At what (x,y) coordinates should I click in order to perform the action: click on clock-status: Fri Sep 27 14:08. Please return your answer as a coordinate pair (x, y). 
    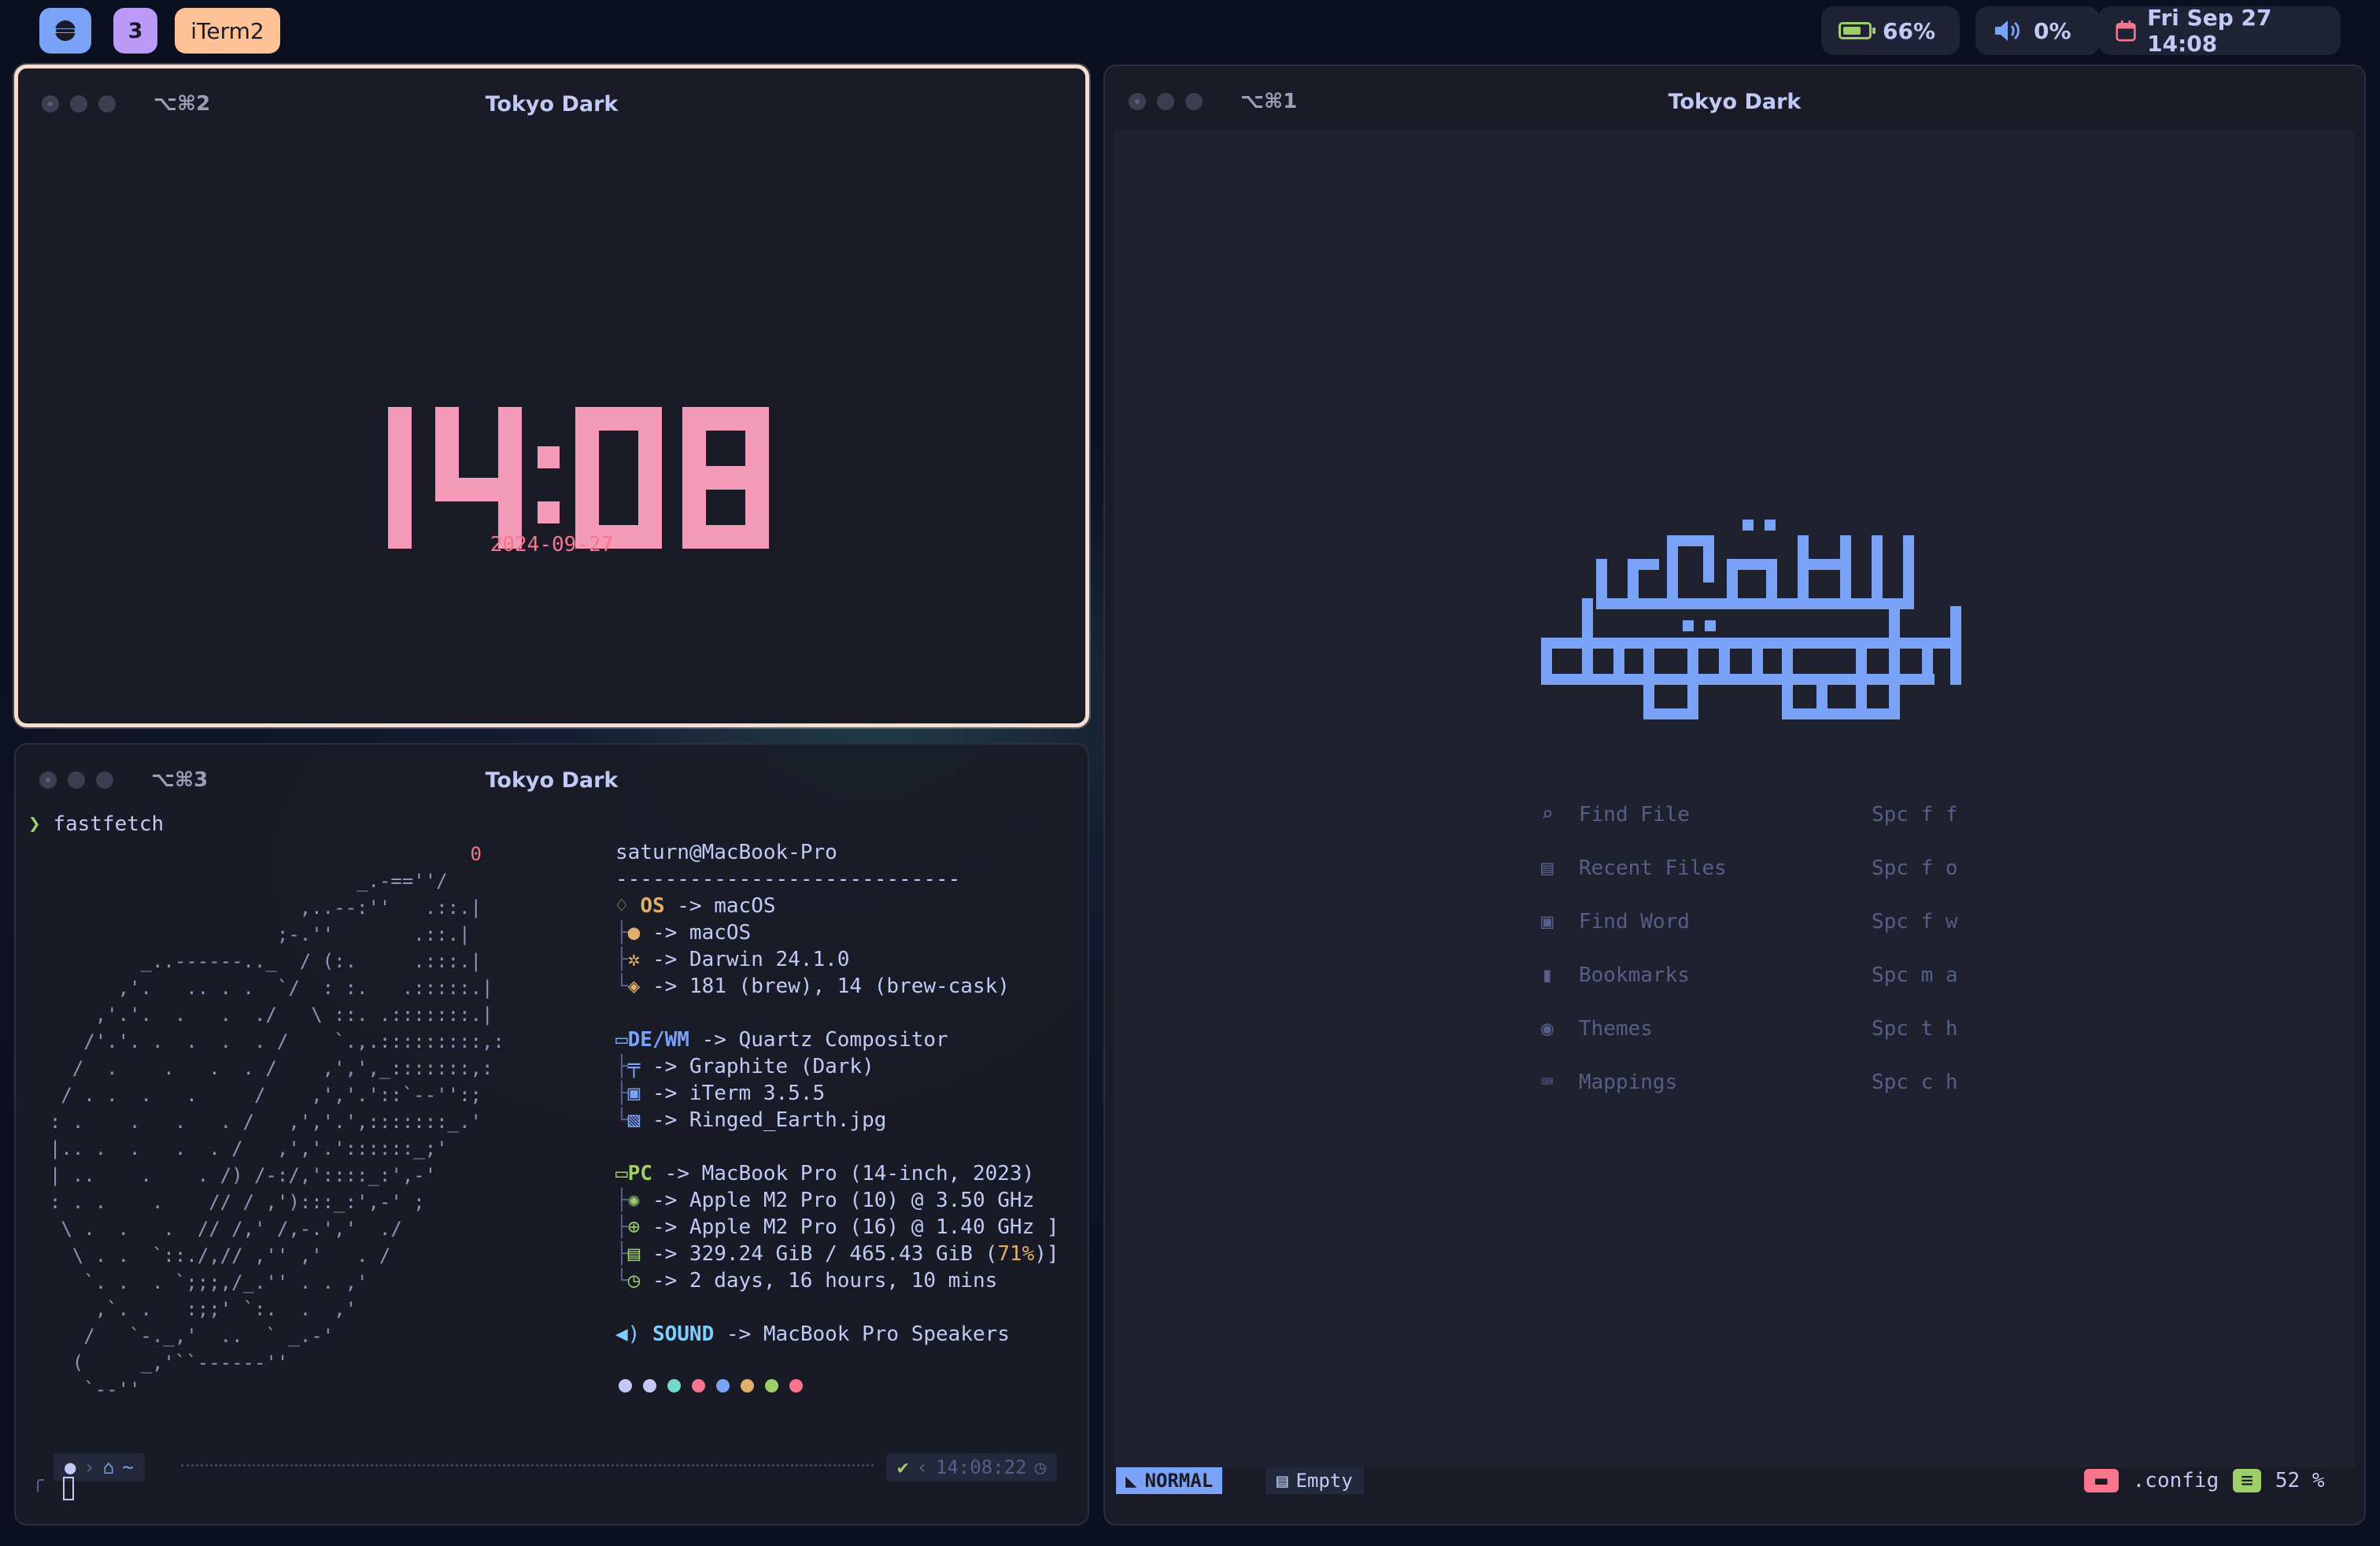
    Looking at the image, I should click on (2219, 31).